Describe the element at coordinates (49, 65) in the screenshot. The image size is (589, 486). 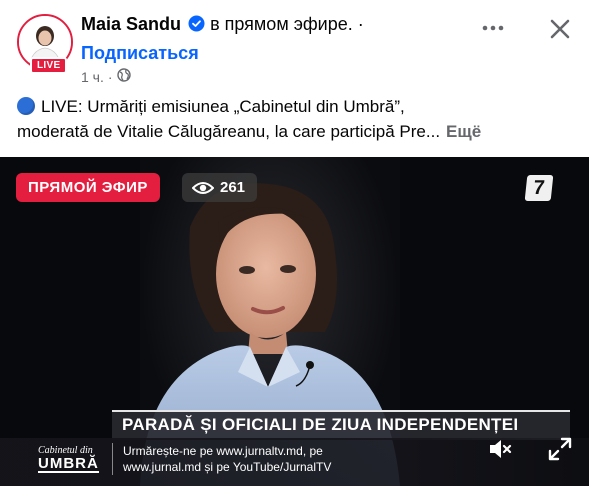
I see `live-badge: LIVE` at that location.